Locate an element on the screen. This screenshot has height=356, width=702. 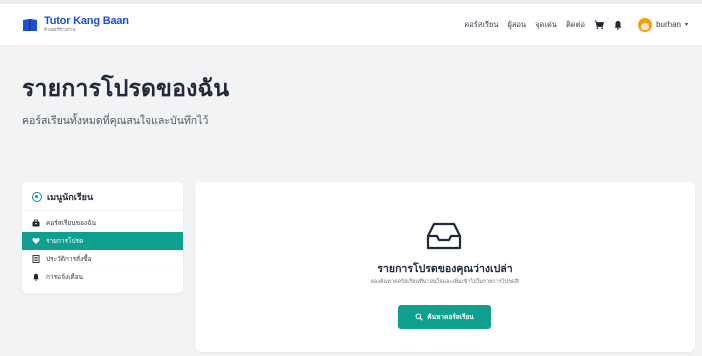
search-courses-label: ค้นหาคอร์สเรียน is located at coordinates (450, 317).